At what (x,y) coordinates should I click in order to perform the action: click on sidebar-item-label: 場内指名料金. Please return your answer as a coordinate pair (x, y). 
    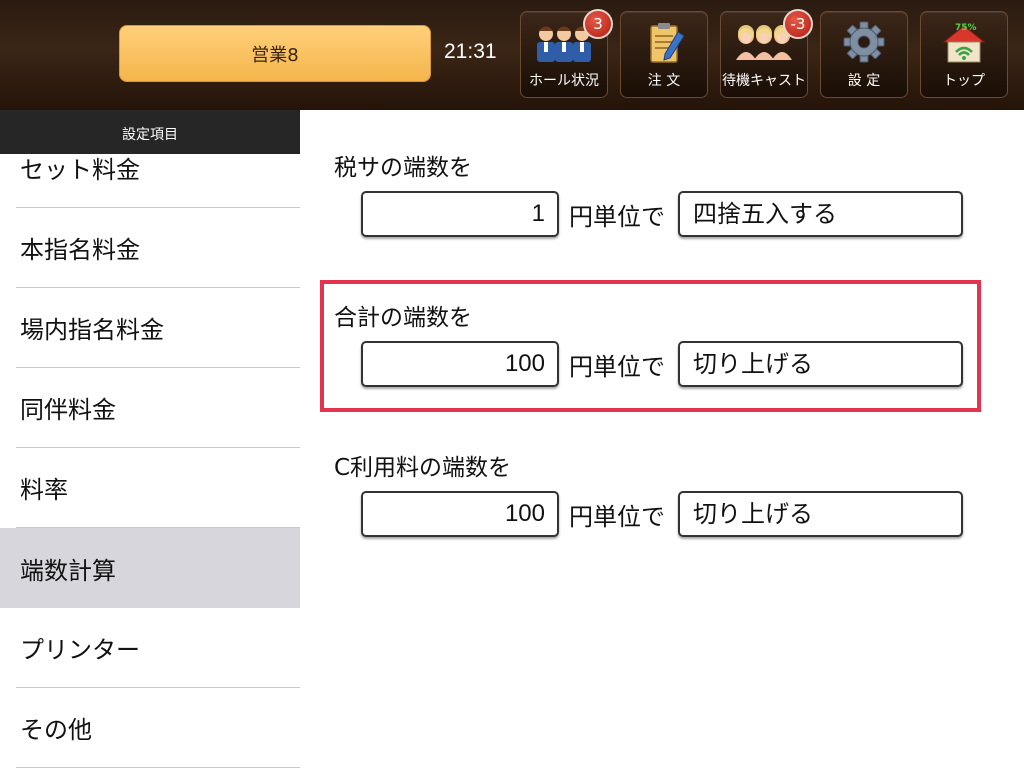
    Looking at the image, I should click on (92, 330).